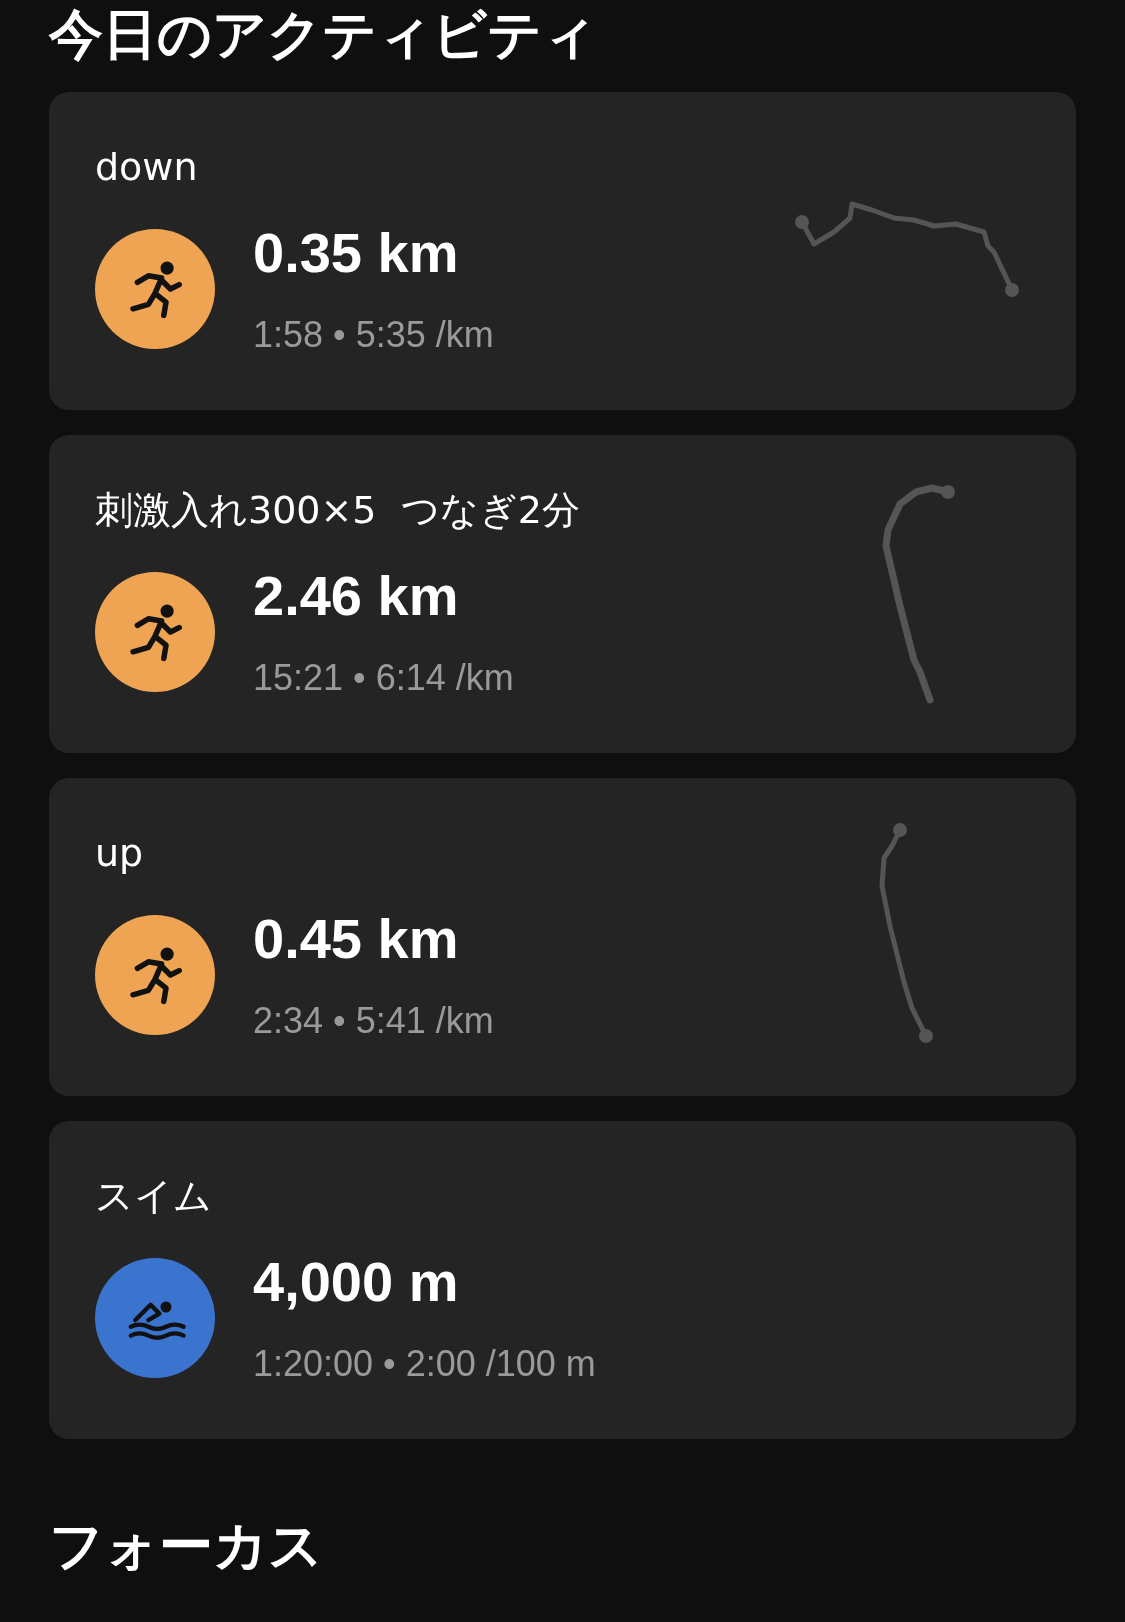 Image resolution: width=1125 pixels, height=1622 pixels. What do you see at coordinates (337, 510) in the screenshot?
I see `activity-title: 刺激入れ300×5 つなぎ2分` at bounding box center [337, 510].